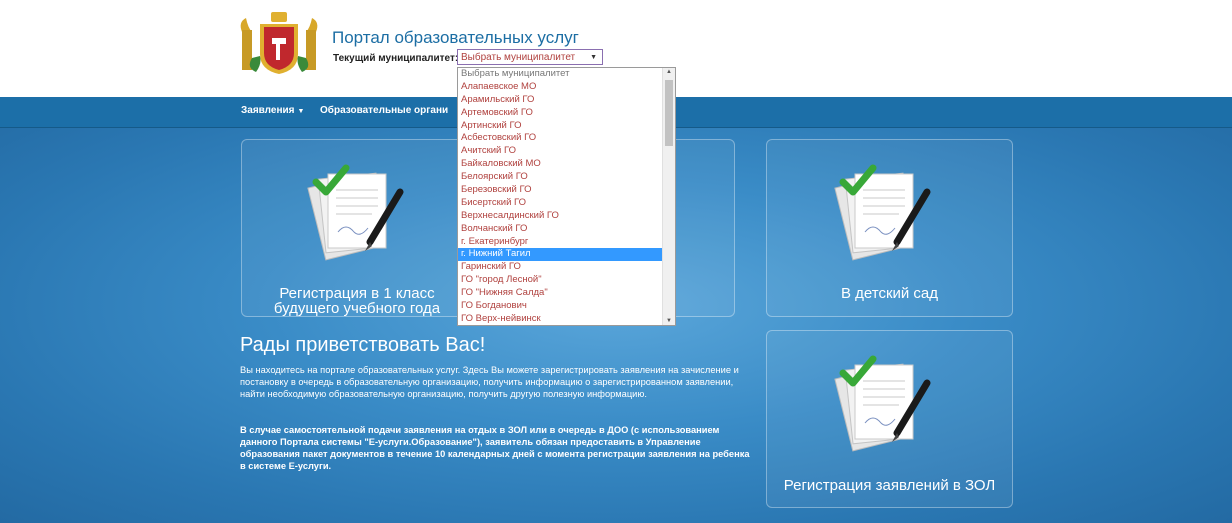 The height and width of the screenshot is (523, 1232). Describe the element at coordinates (560, 229) in the screenshot. I see `dropdown-option: Волчанский ГО` at that location.